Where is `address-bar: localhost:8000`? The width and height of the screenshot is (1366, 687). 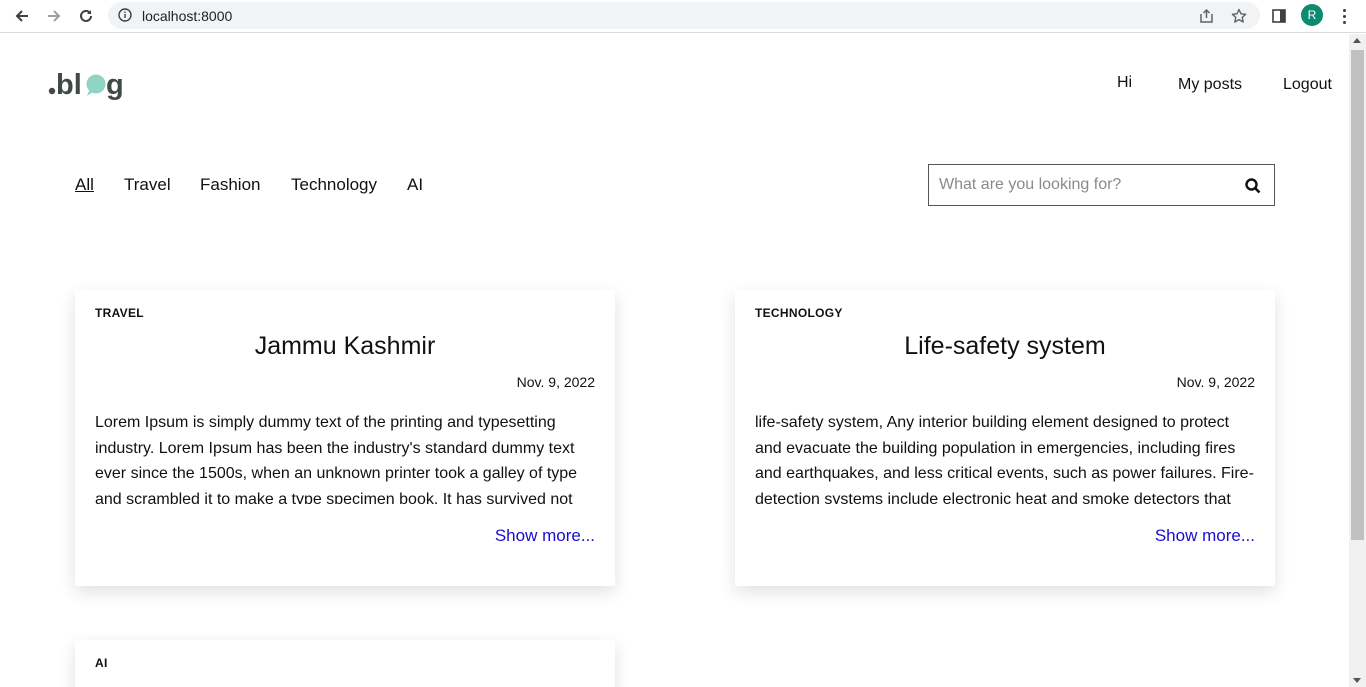
address-bar: localhost:8000 is located at coordinates (684, 15).